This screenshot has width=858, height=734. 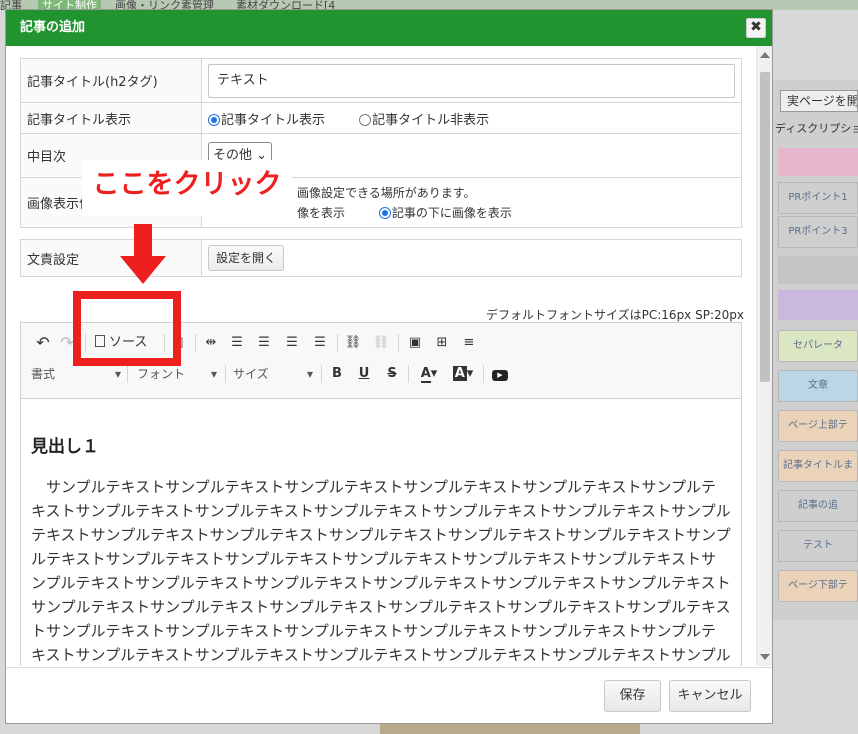 I want to click on open-settings-button: 設定を開く, so click(x=246, y=258).